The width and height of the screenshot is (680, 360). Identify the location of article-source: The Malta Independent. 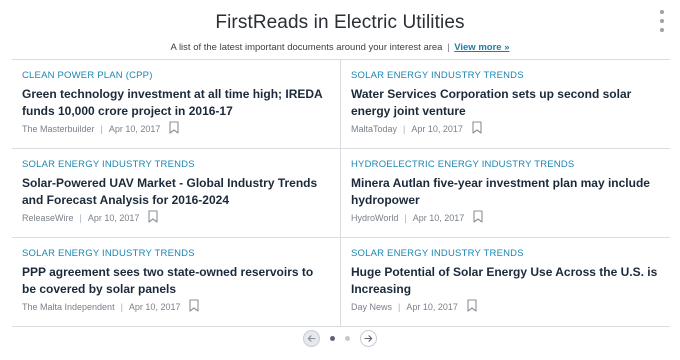
(68, 306).